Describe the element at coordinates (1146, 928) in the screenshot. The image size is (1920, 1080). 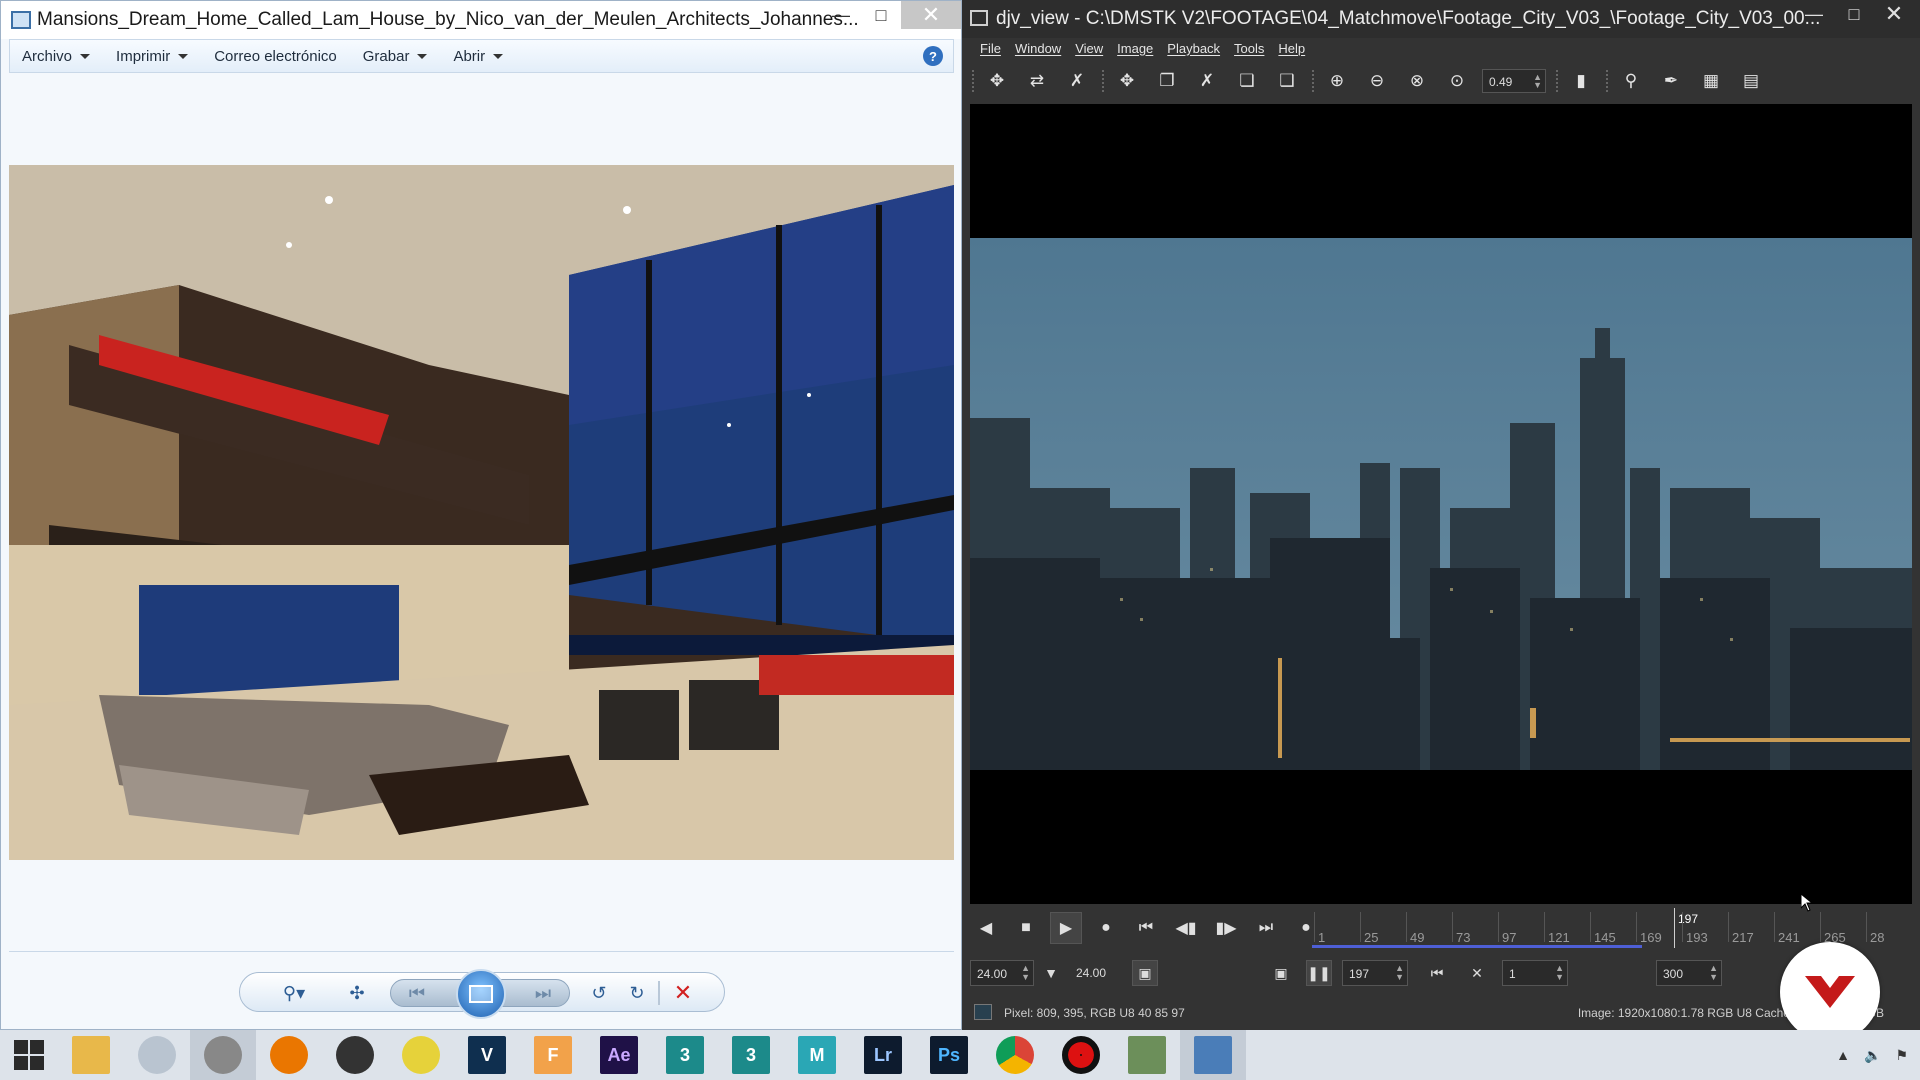
I see `go-to-start-icon: ⏮` at that location.